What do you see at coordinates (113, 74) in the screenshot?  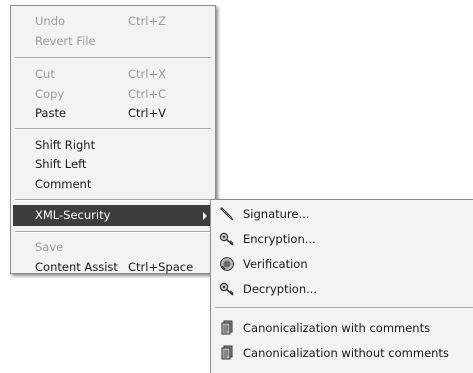 I see `menu-item-cut: Cut Ctrl+X` at bounding box center [113, 74].